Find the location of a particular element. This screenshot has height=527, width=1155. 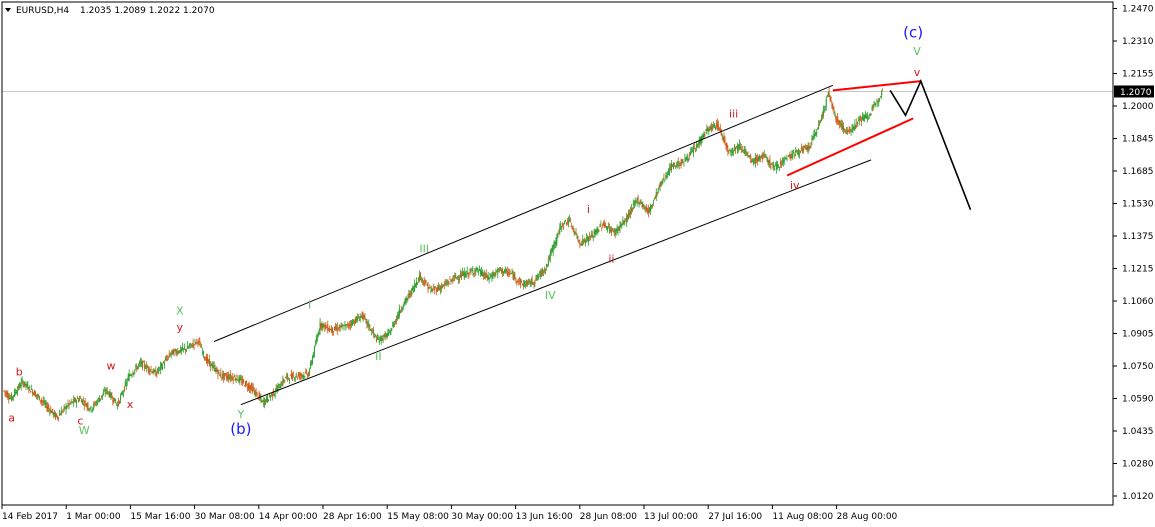

y-tick-label: 1.0435 is located at coordinates (1138, 432).